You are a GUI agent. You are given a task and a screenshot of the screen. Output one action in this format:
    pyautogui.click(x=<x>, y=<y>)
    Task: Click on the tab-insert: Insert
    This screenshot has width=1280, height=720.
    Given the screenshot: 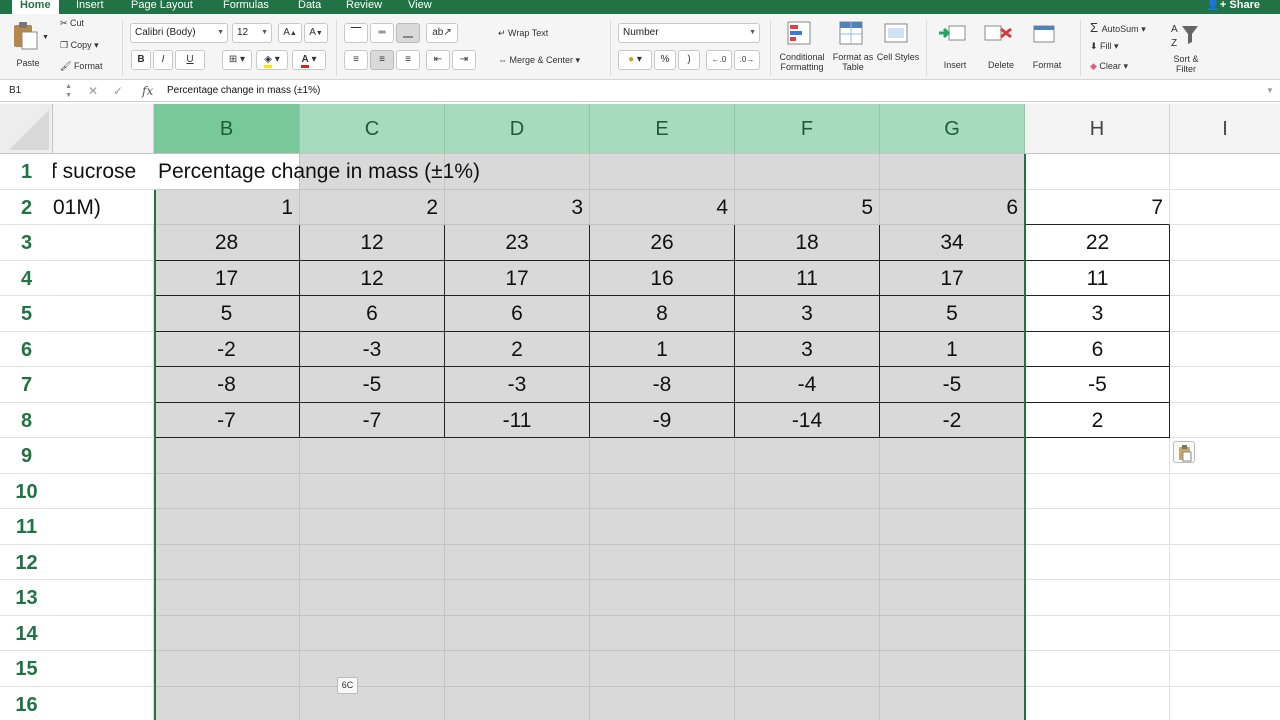 What is the action you would take?
    pyautogui.click(x=90, y=7)
    